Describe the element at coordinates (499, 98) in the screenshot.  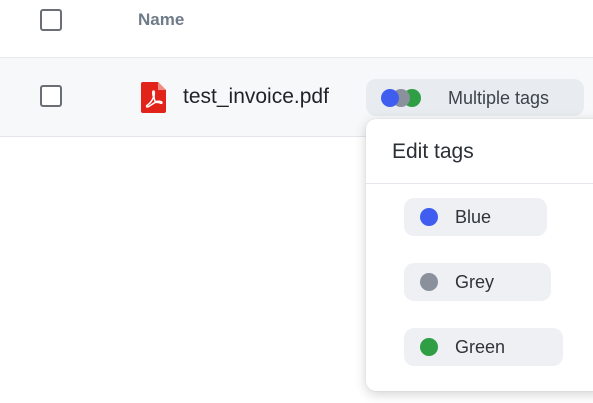
I see `tags-button-label: Multiple tags` at that location.